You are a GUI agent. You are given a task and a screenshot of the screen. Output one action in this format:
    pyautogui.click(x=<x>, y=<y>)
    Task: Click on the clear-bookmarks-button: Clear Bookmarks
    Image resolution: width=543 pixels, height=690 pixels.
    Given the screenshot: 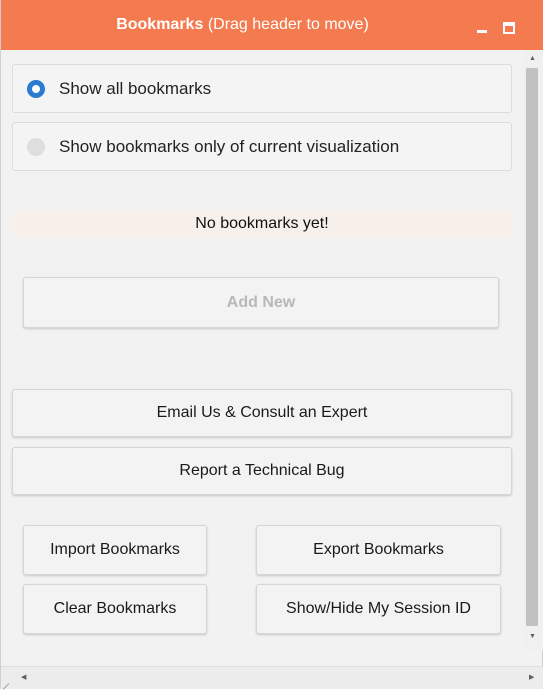 What is the action you would take?
    pyautogui.click(x=115, y=609)
    